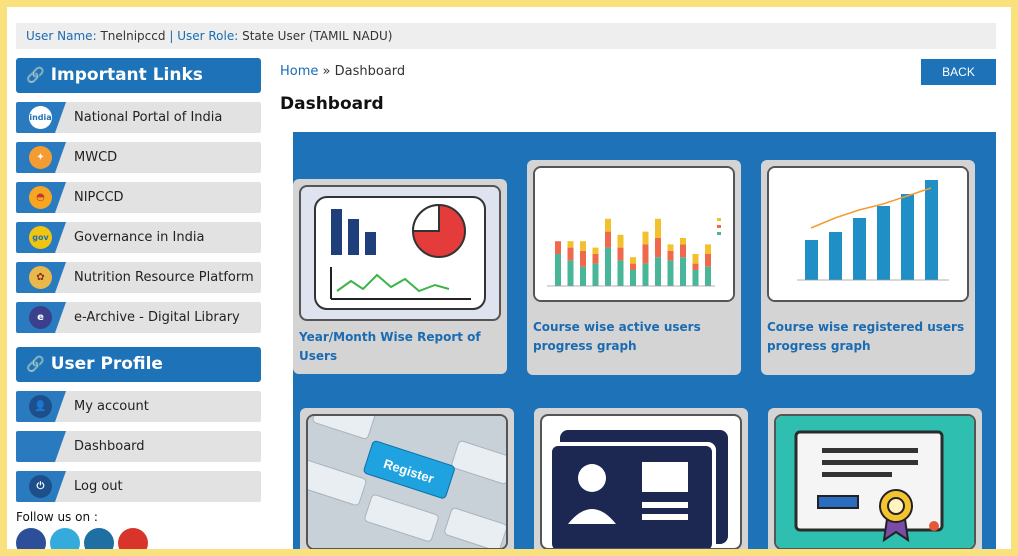 The image size is (1018, 556). Describe the element at coordinates (40, 406) in the screenshot. I see `user-icon: 👤` at that location.